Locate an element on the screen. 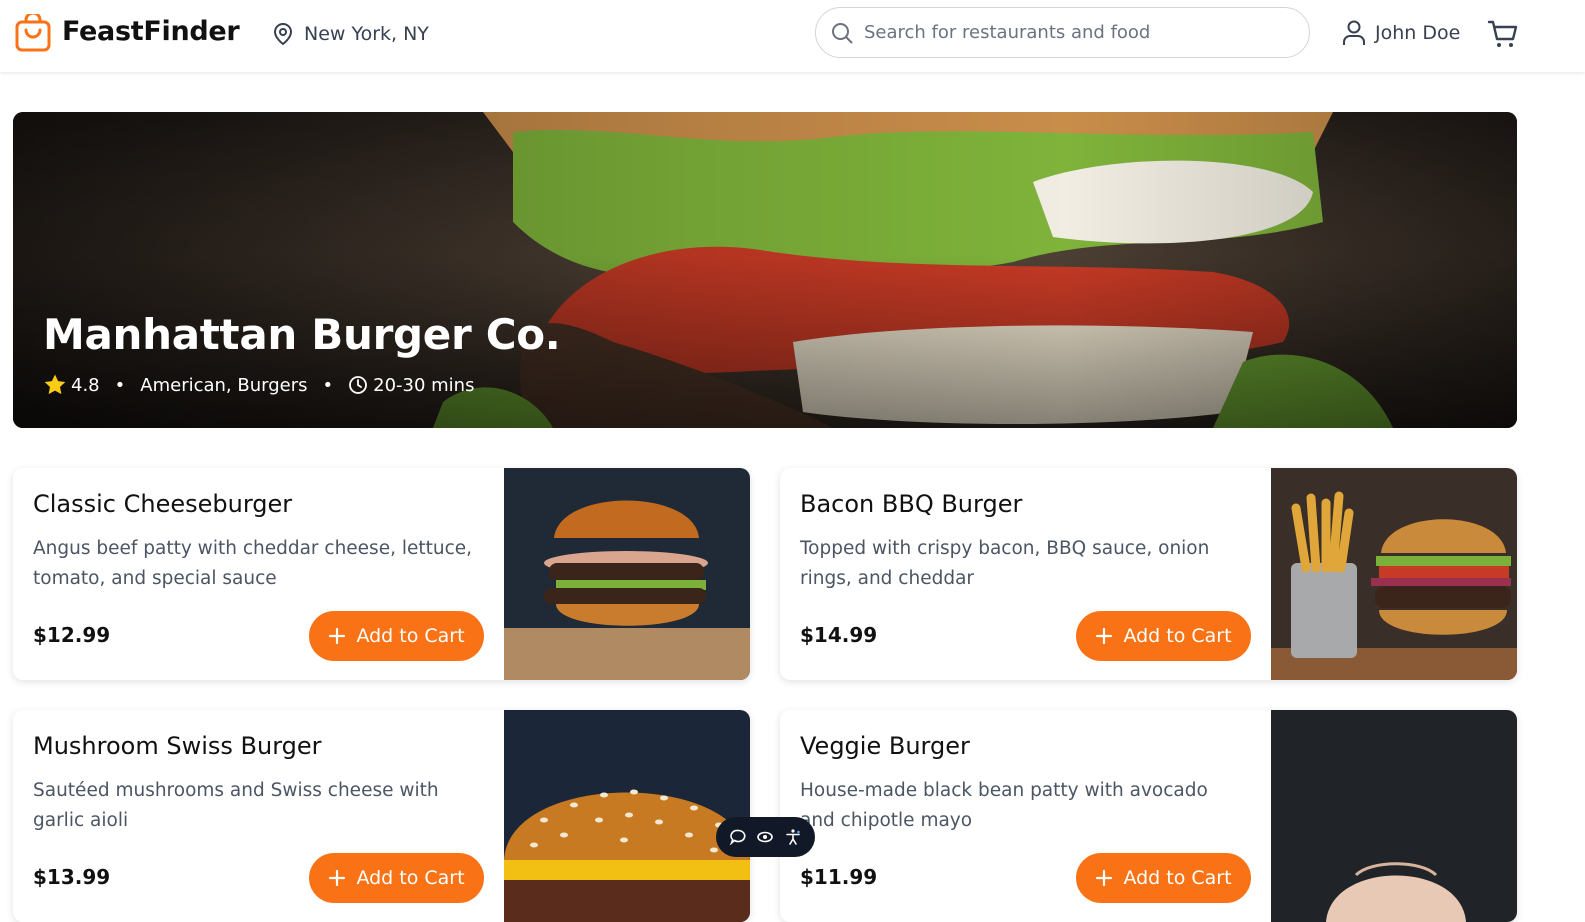 The image size is (1585, 922). brand-name: FeastFinder is located at coordinates (151, 31).